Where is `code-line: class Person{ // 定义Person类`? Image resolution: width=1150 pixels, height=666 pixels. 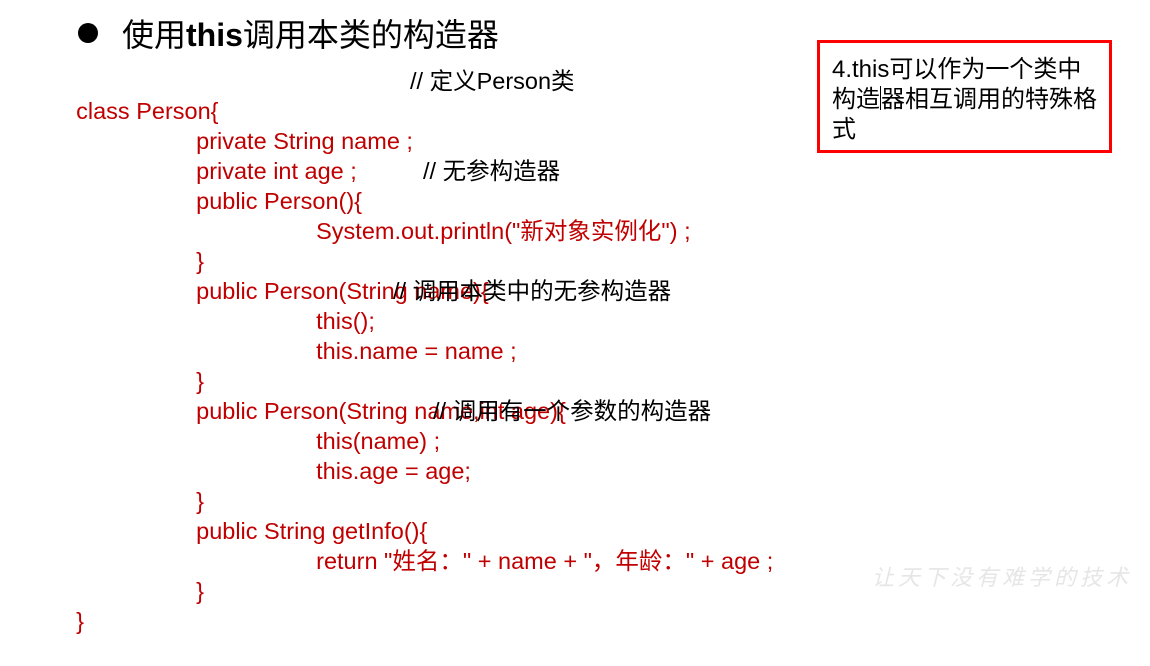 code-line: class Person{ // 定义Person类 is located at coordinates (312, 95).